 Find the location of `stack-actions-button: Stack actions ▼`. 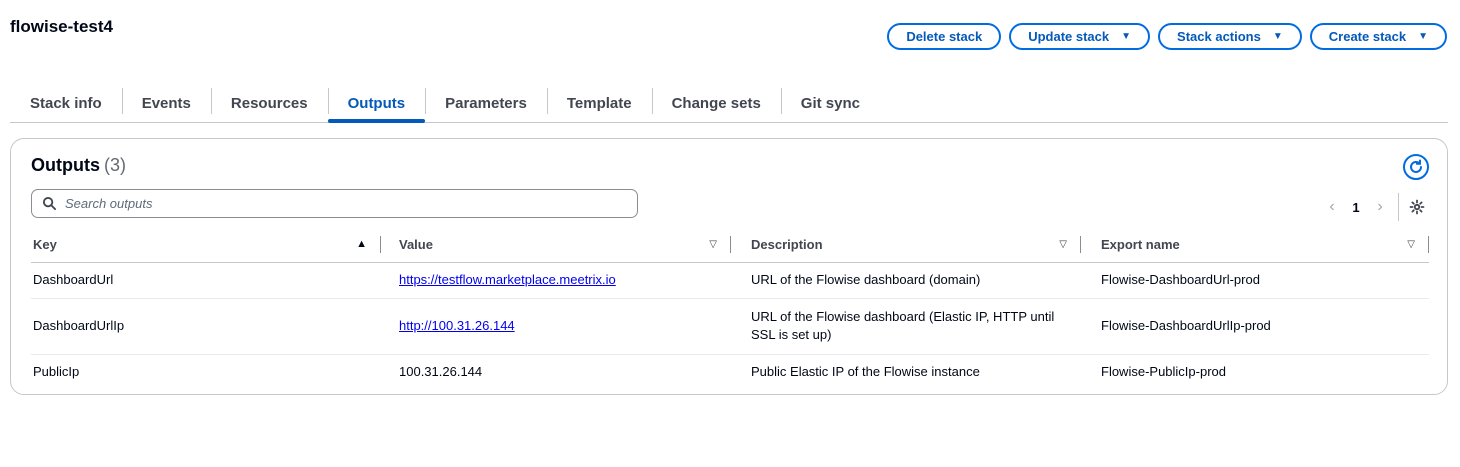

stack-actions-button: Stack actions ▼ is located at coordinates (1230, 36).